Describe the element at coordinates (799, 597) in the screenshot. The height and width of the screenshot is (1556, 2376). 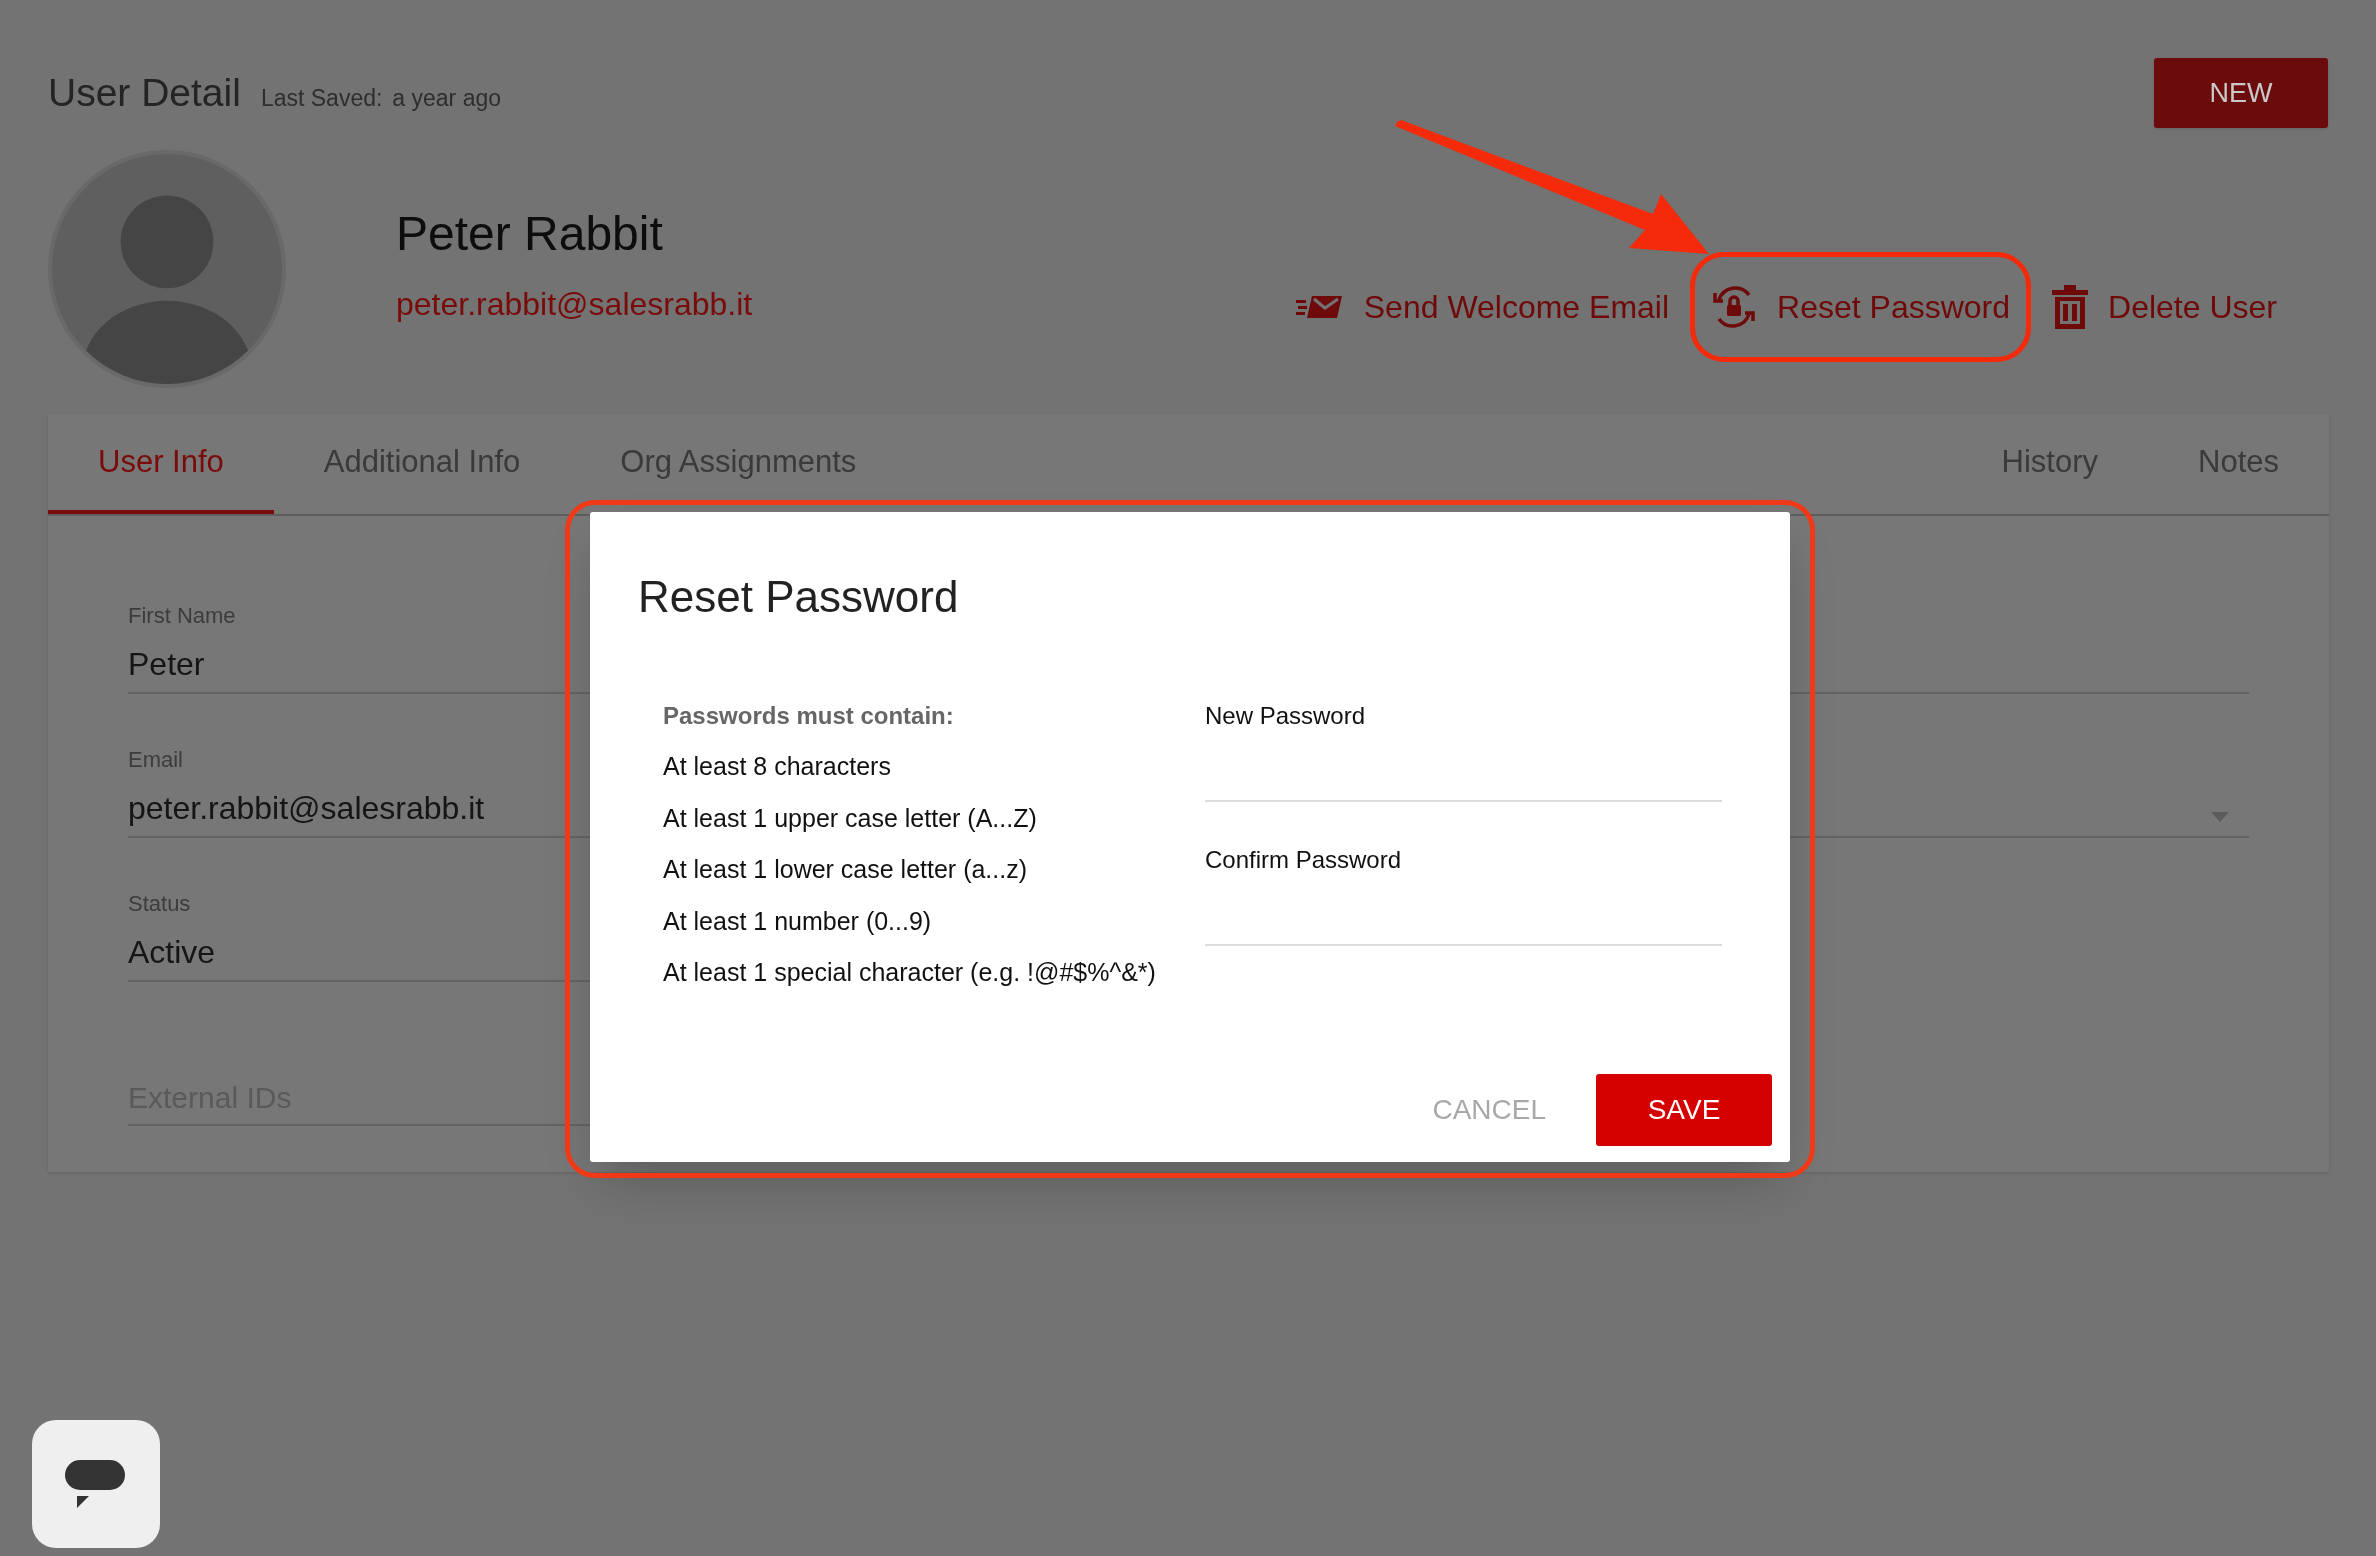
I see `dialog-title: Reset Password` at that location.